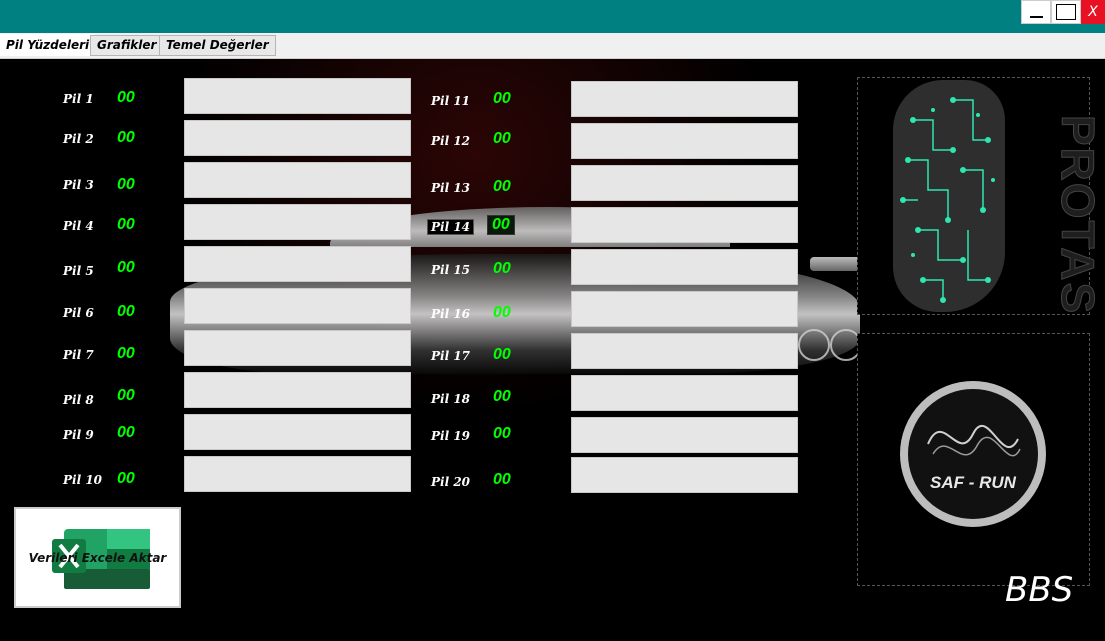 This screenshot has height=641, width=1105. I want to click on safrun-logo-panel: SAF - RUN, so click(973, 459).